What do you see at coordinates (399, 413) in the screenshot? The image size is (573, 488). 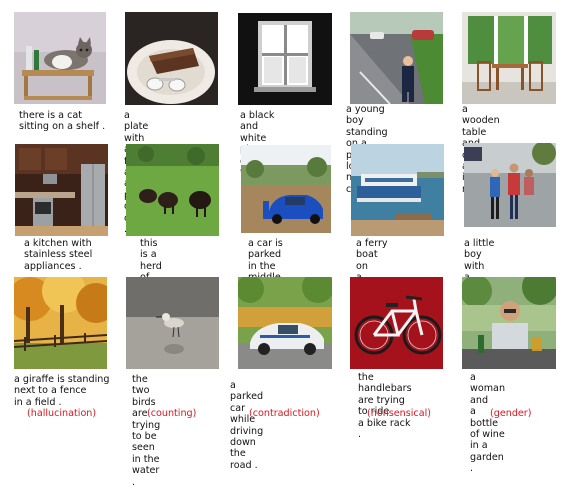 I see `error-label-nonsensical: (nonsensical)` at bounding box center [399, 413].